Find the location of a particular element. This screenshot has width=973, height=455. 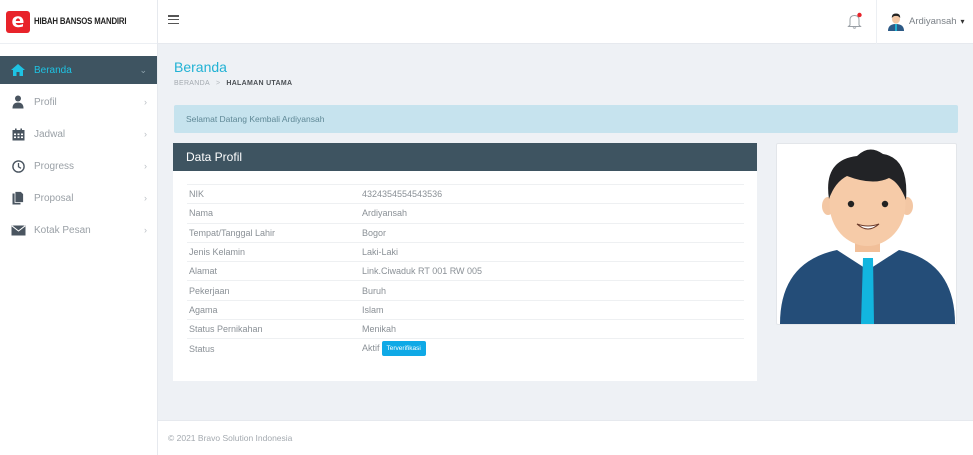

sidebar-item-label: Profil is located at coordinates (45, 102).